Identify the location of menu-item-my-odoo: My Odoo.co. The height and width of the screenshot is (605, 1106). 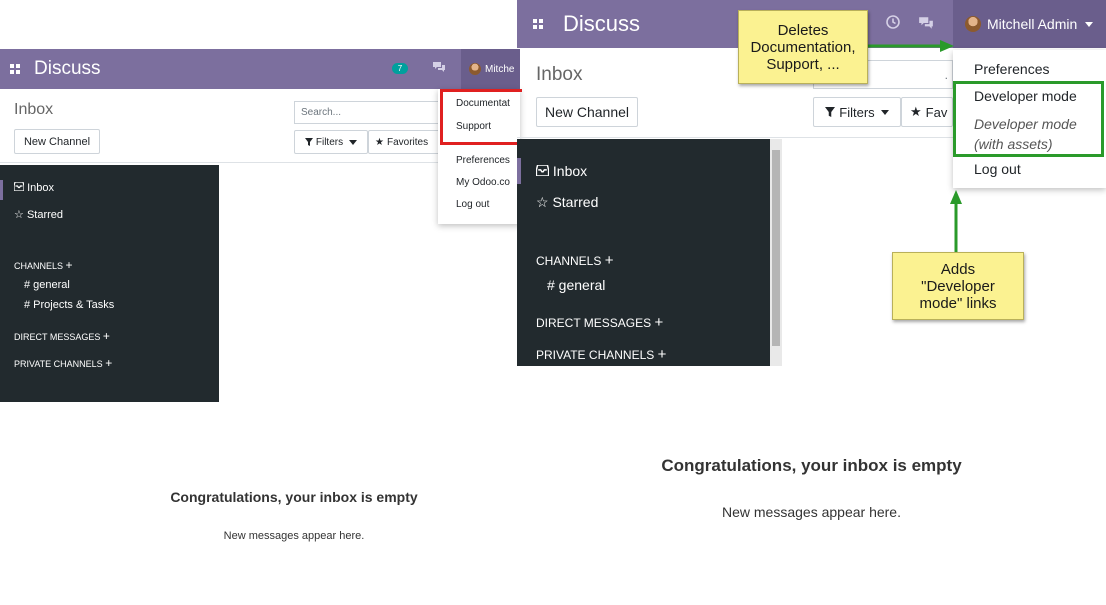
(483, 182).